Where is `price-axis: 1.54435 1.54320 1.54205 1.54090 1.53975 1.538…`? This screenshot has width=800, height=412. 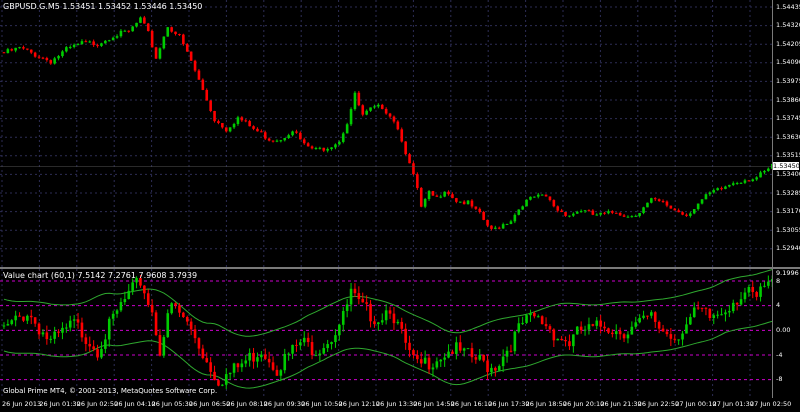 price-axis: 1.54435 1.54320 1.54205 1.54090 1.53975 1.538… is located at coordinates (786, 133).